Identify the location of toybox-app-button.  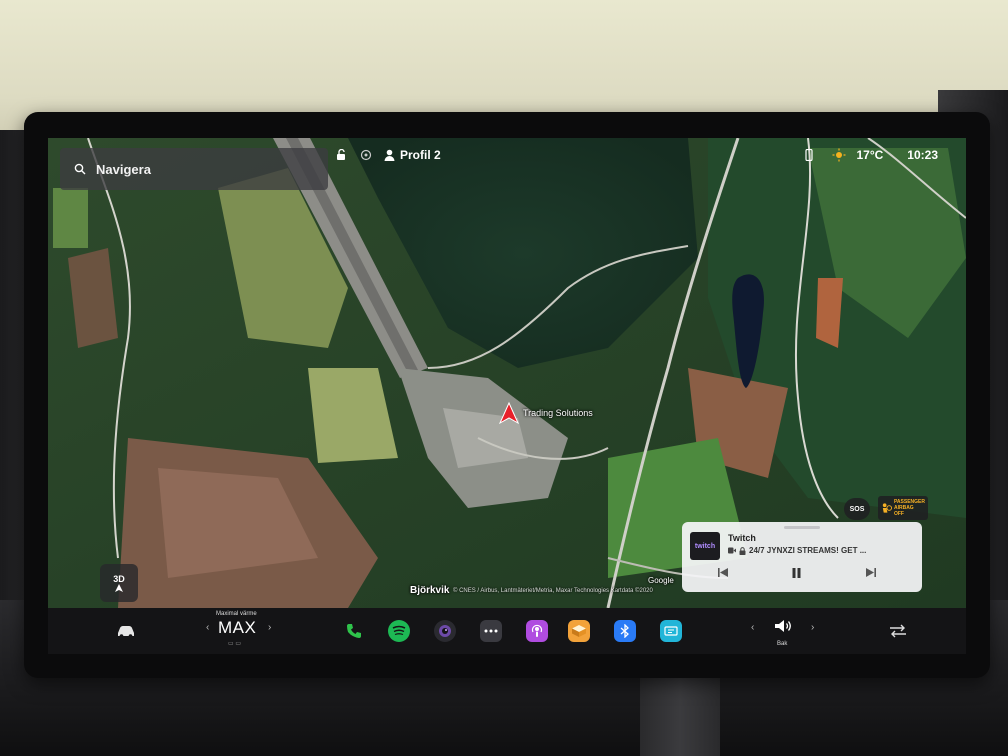
(579, 631).